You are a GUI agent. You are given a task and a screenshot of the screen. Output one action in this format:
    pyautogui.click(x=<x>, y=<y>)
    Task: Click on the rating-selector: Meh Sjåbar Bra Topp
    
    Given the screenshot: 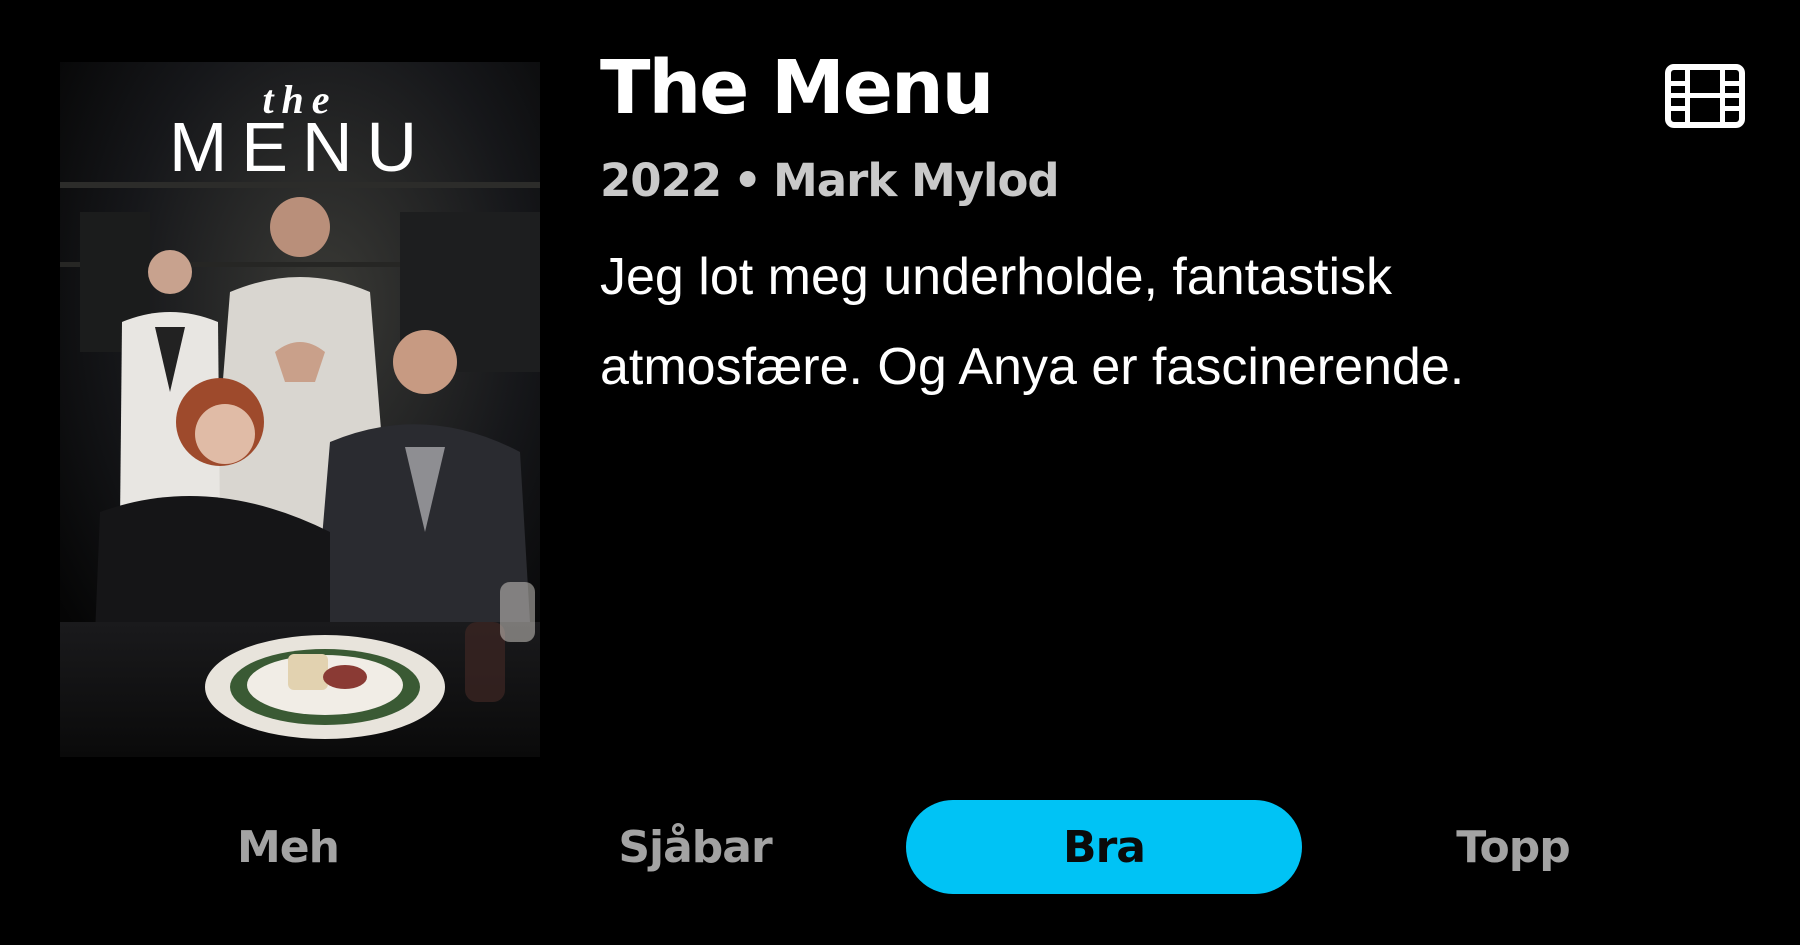 What is the action you would take?
    pyautogui.click(x=900, y=847)
    